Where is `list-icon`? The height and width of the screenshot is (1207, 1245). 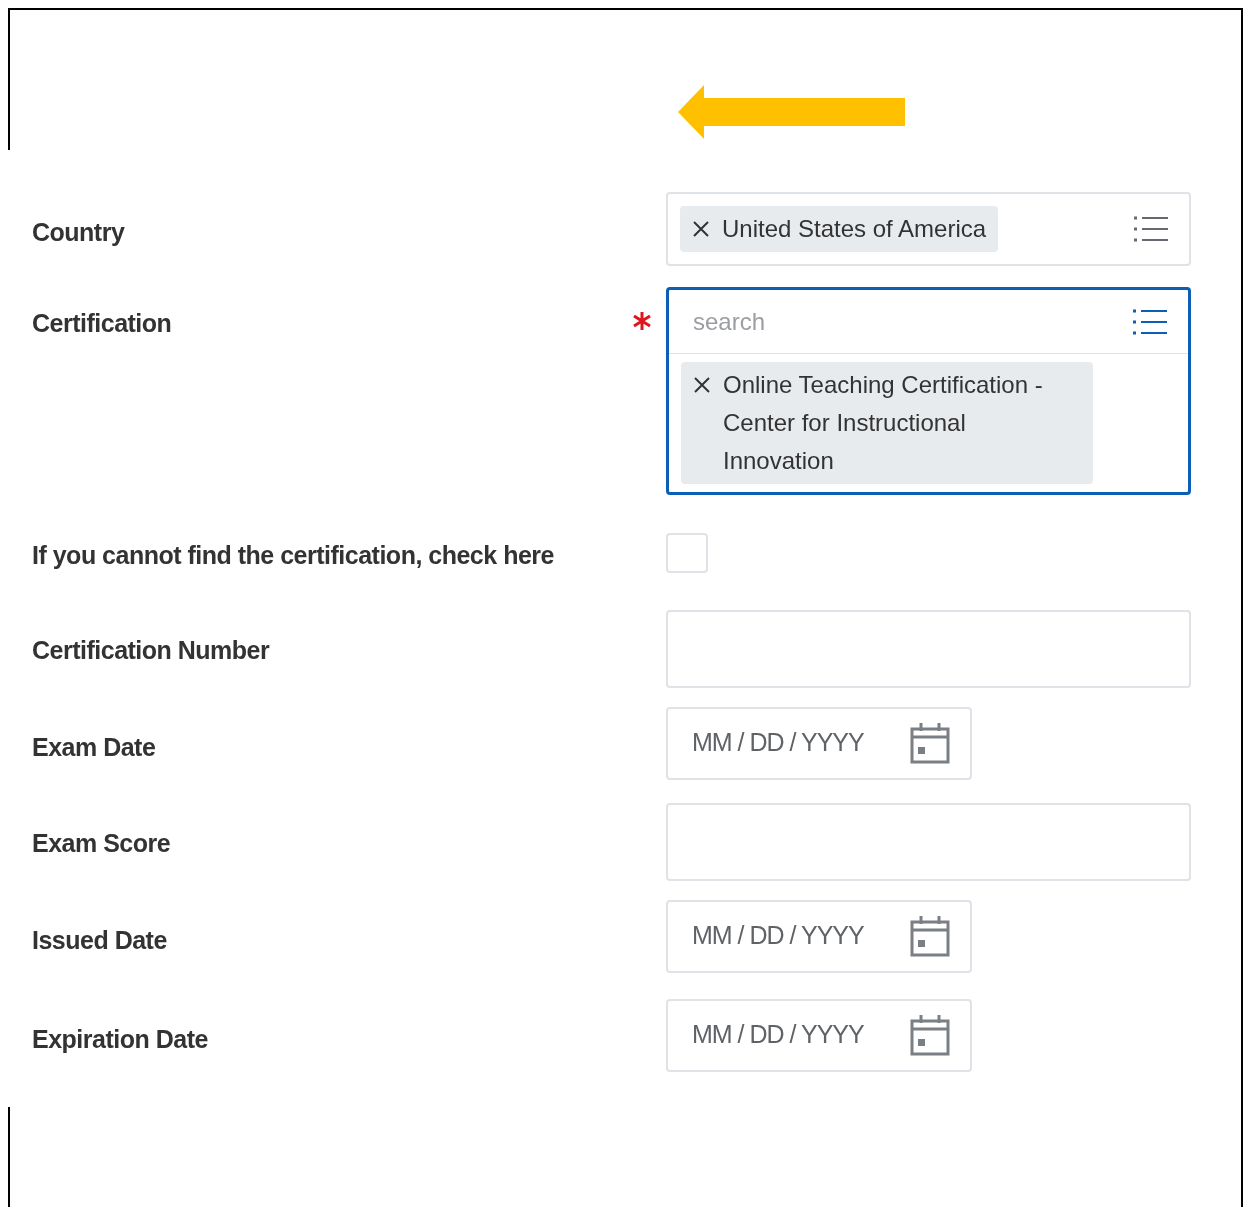 list-icon is located at coordinates (1151, 229).